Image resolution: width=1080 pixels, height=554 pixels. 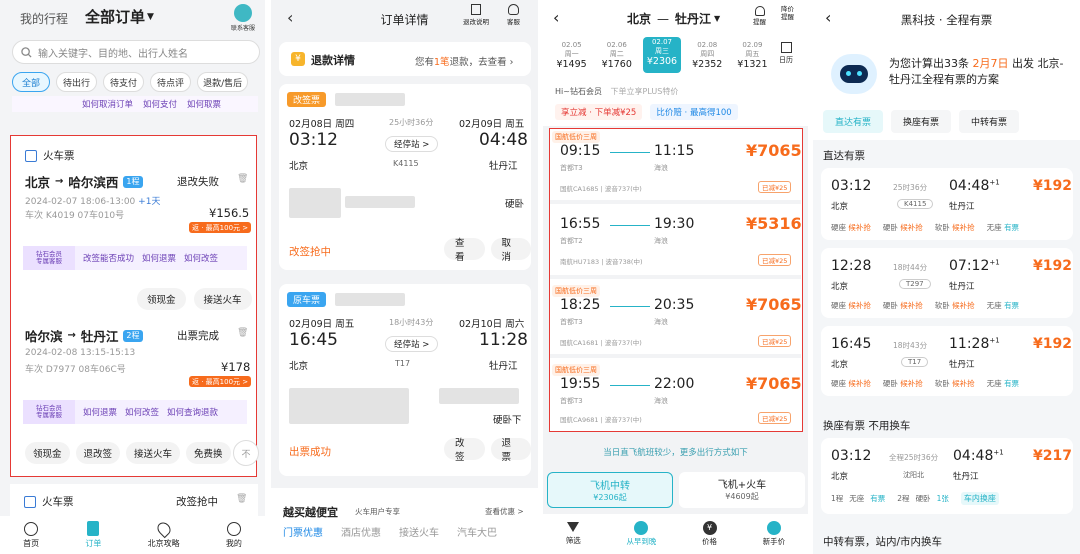 What do you see at coordinates (31, 535) in the screenshot?
I see `nav-home: 首页` at bounding box center [31, 535].